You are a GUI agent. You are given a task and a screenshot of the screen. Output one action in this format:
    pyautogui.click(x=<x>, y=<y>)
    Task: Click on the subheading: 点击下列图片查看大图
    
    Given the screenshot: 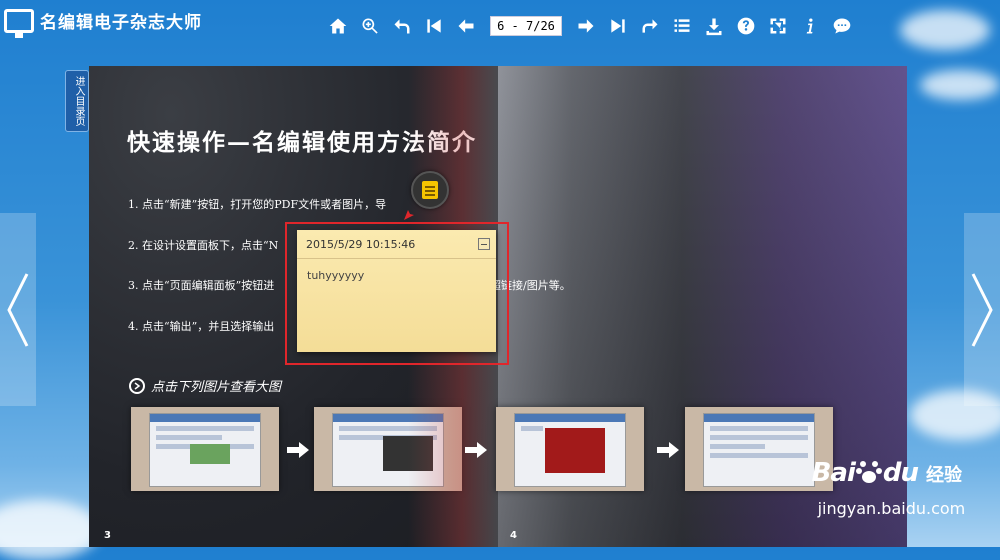 What is the action you would take?
    pyautogui.click(x=205, y=385)
    